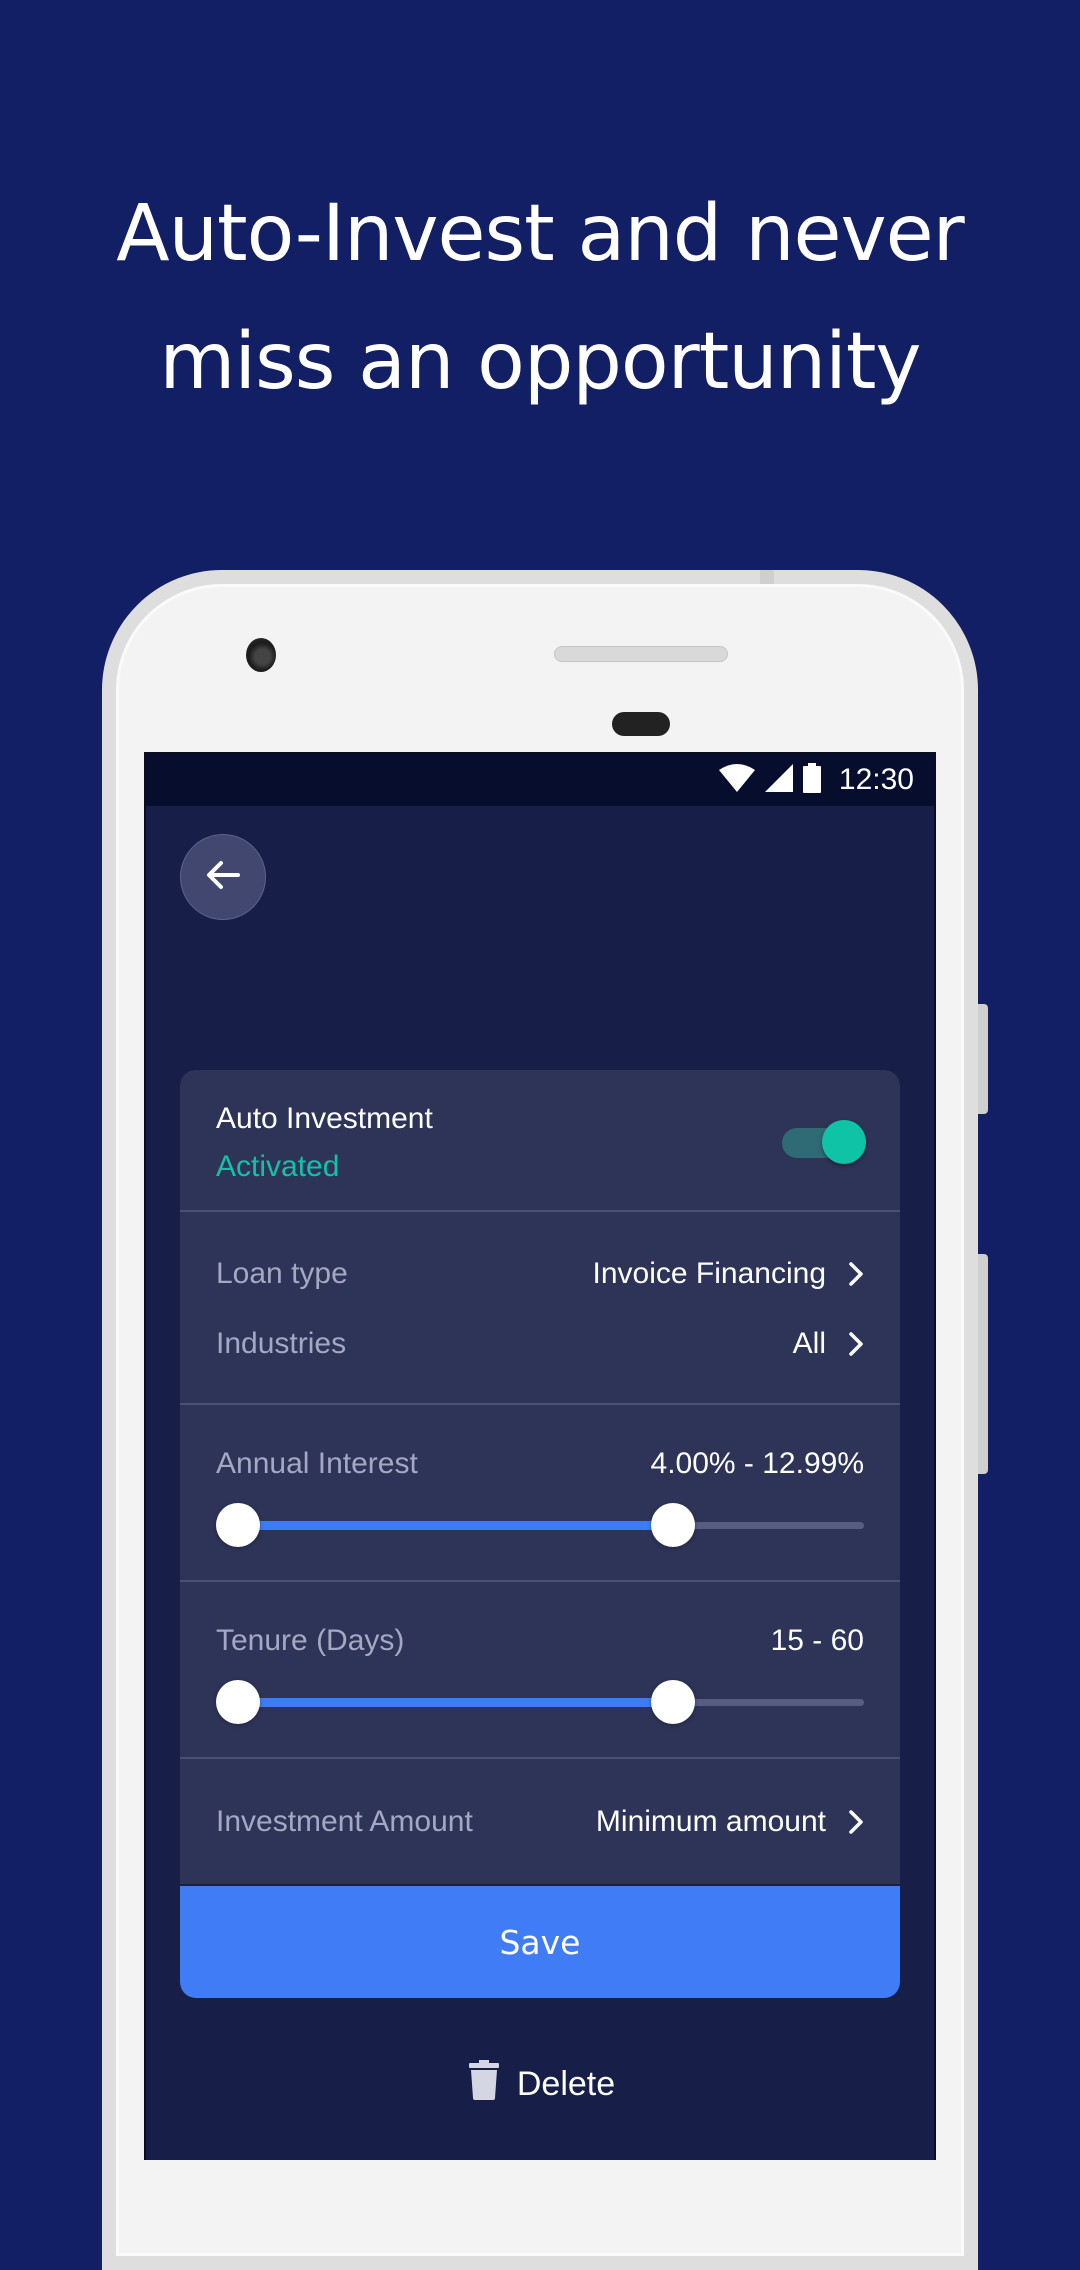  What do you see at coordinates (310, 1640) in the screenshot?
I see `tenure-label: Tenure (Days)` at bounding box center [310, 1640].